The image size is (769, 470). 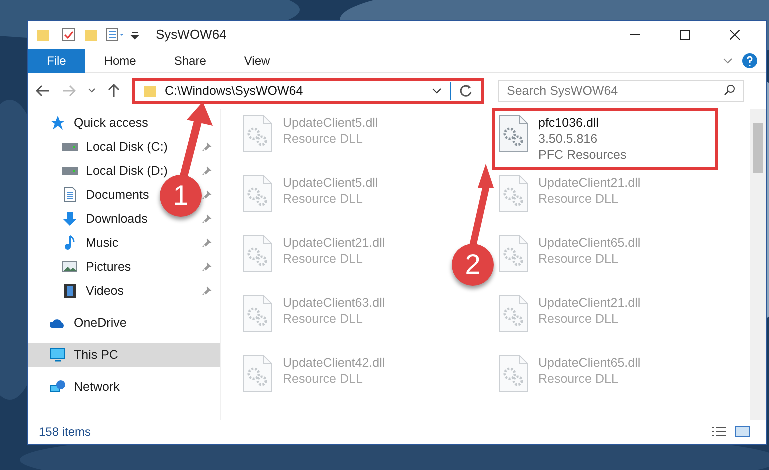 I want to click on file-name: UpdateClient63.dll, so click(x=334, y=303).